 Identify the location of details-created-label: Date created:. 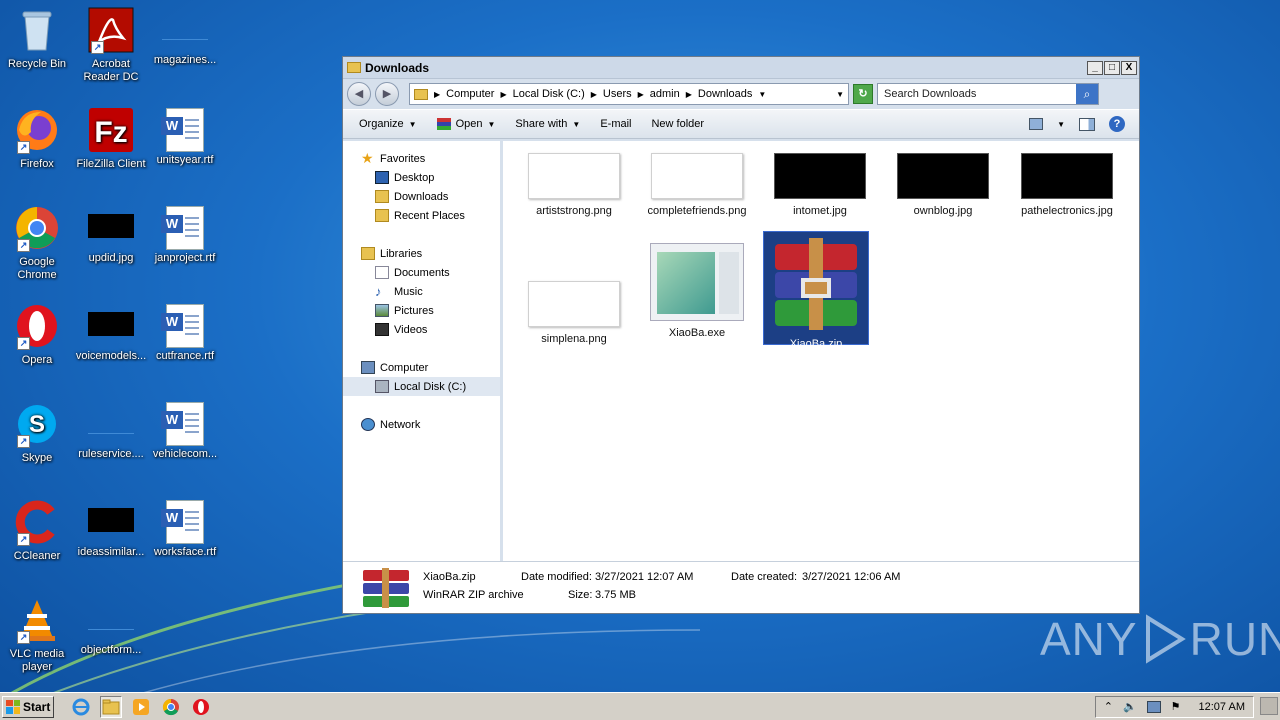
(764, 577).